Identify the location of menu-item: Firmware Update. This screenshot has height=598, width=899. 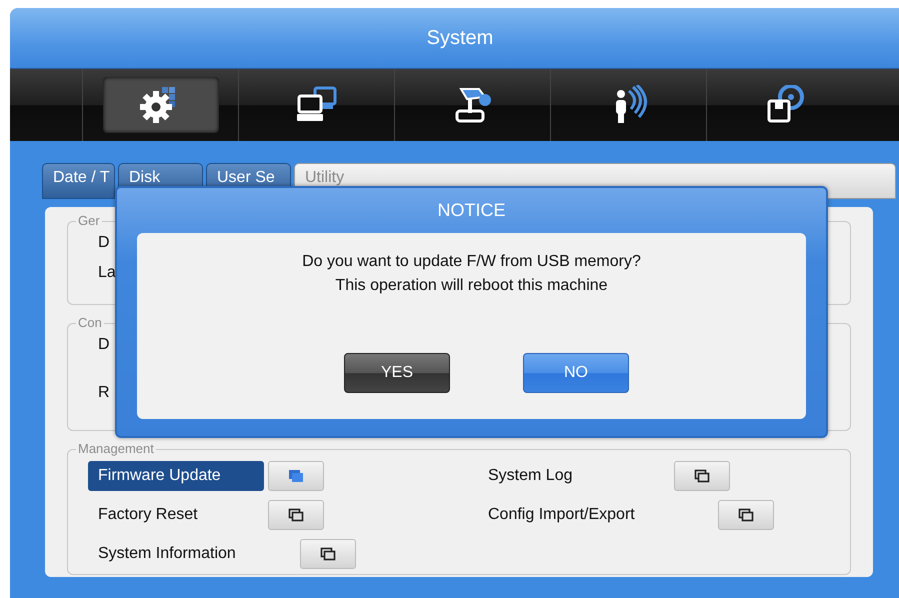
(176, 476).